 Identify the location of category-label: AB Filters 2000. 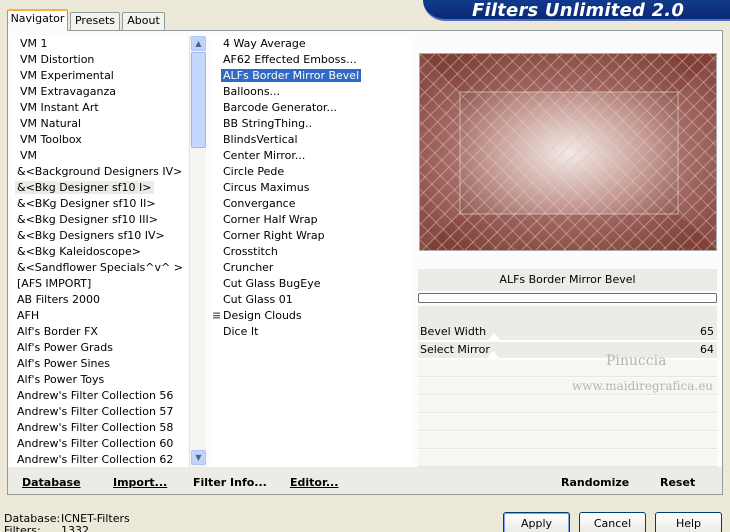
(59, 299).